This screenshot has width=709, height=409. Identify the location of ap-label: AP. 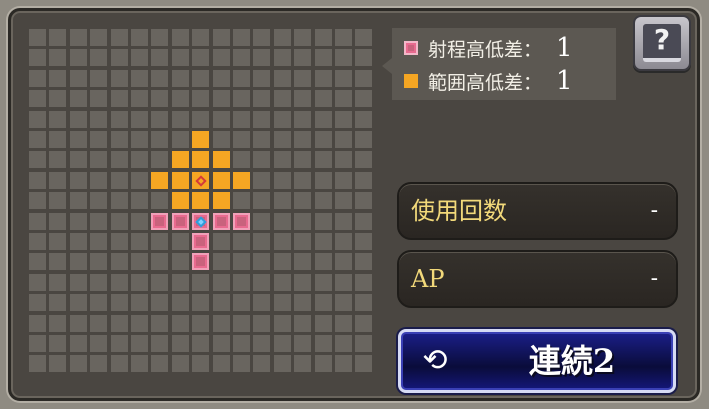
(428, 279).